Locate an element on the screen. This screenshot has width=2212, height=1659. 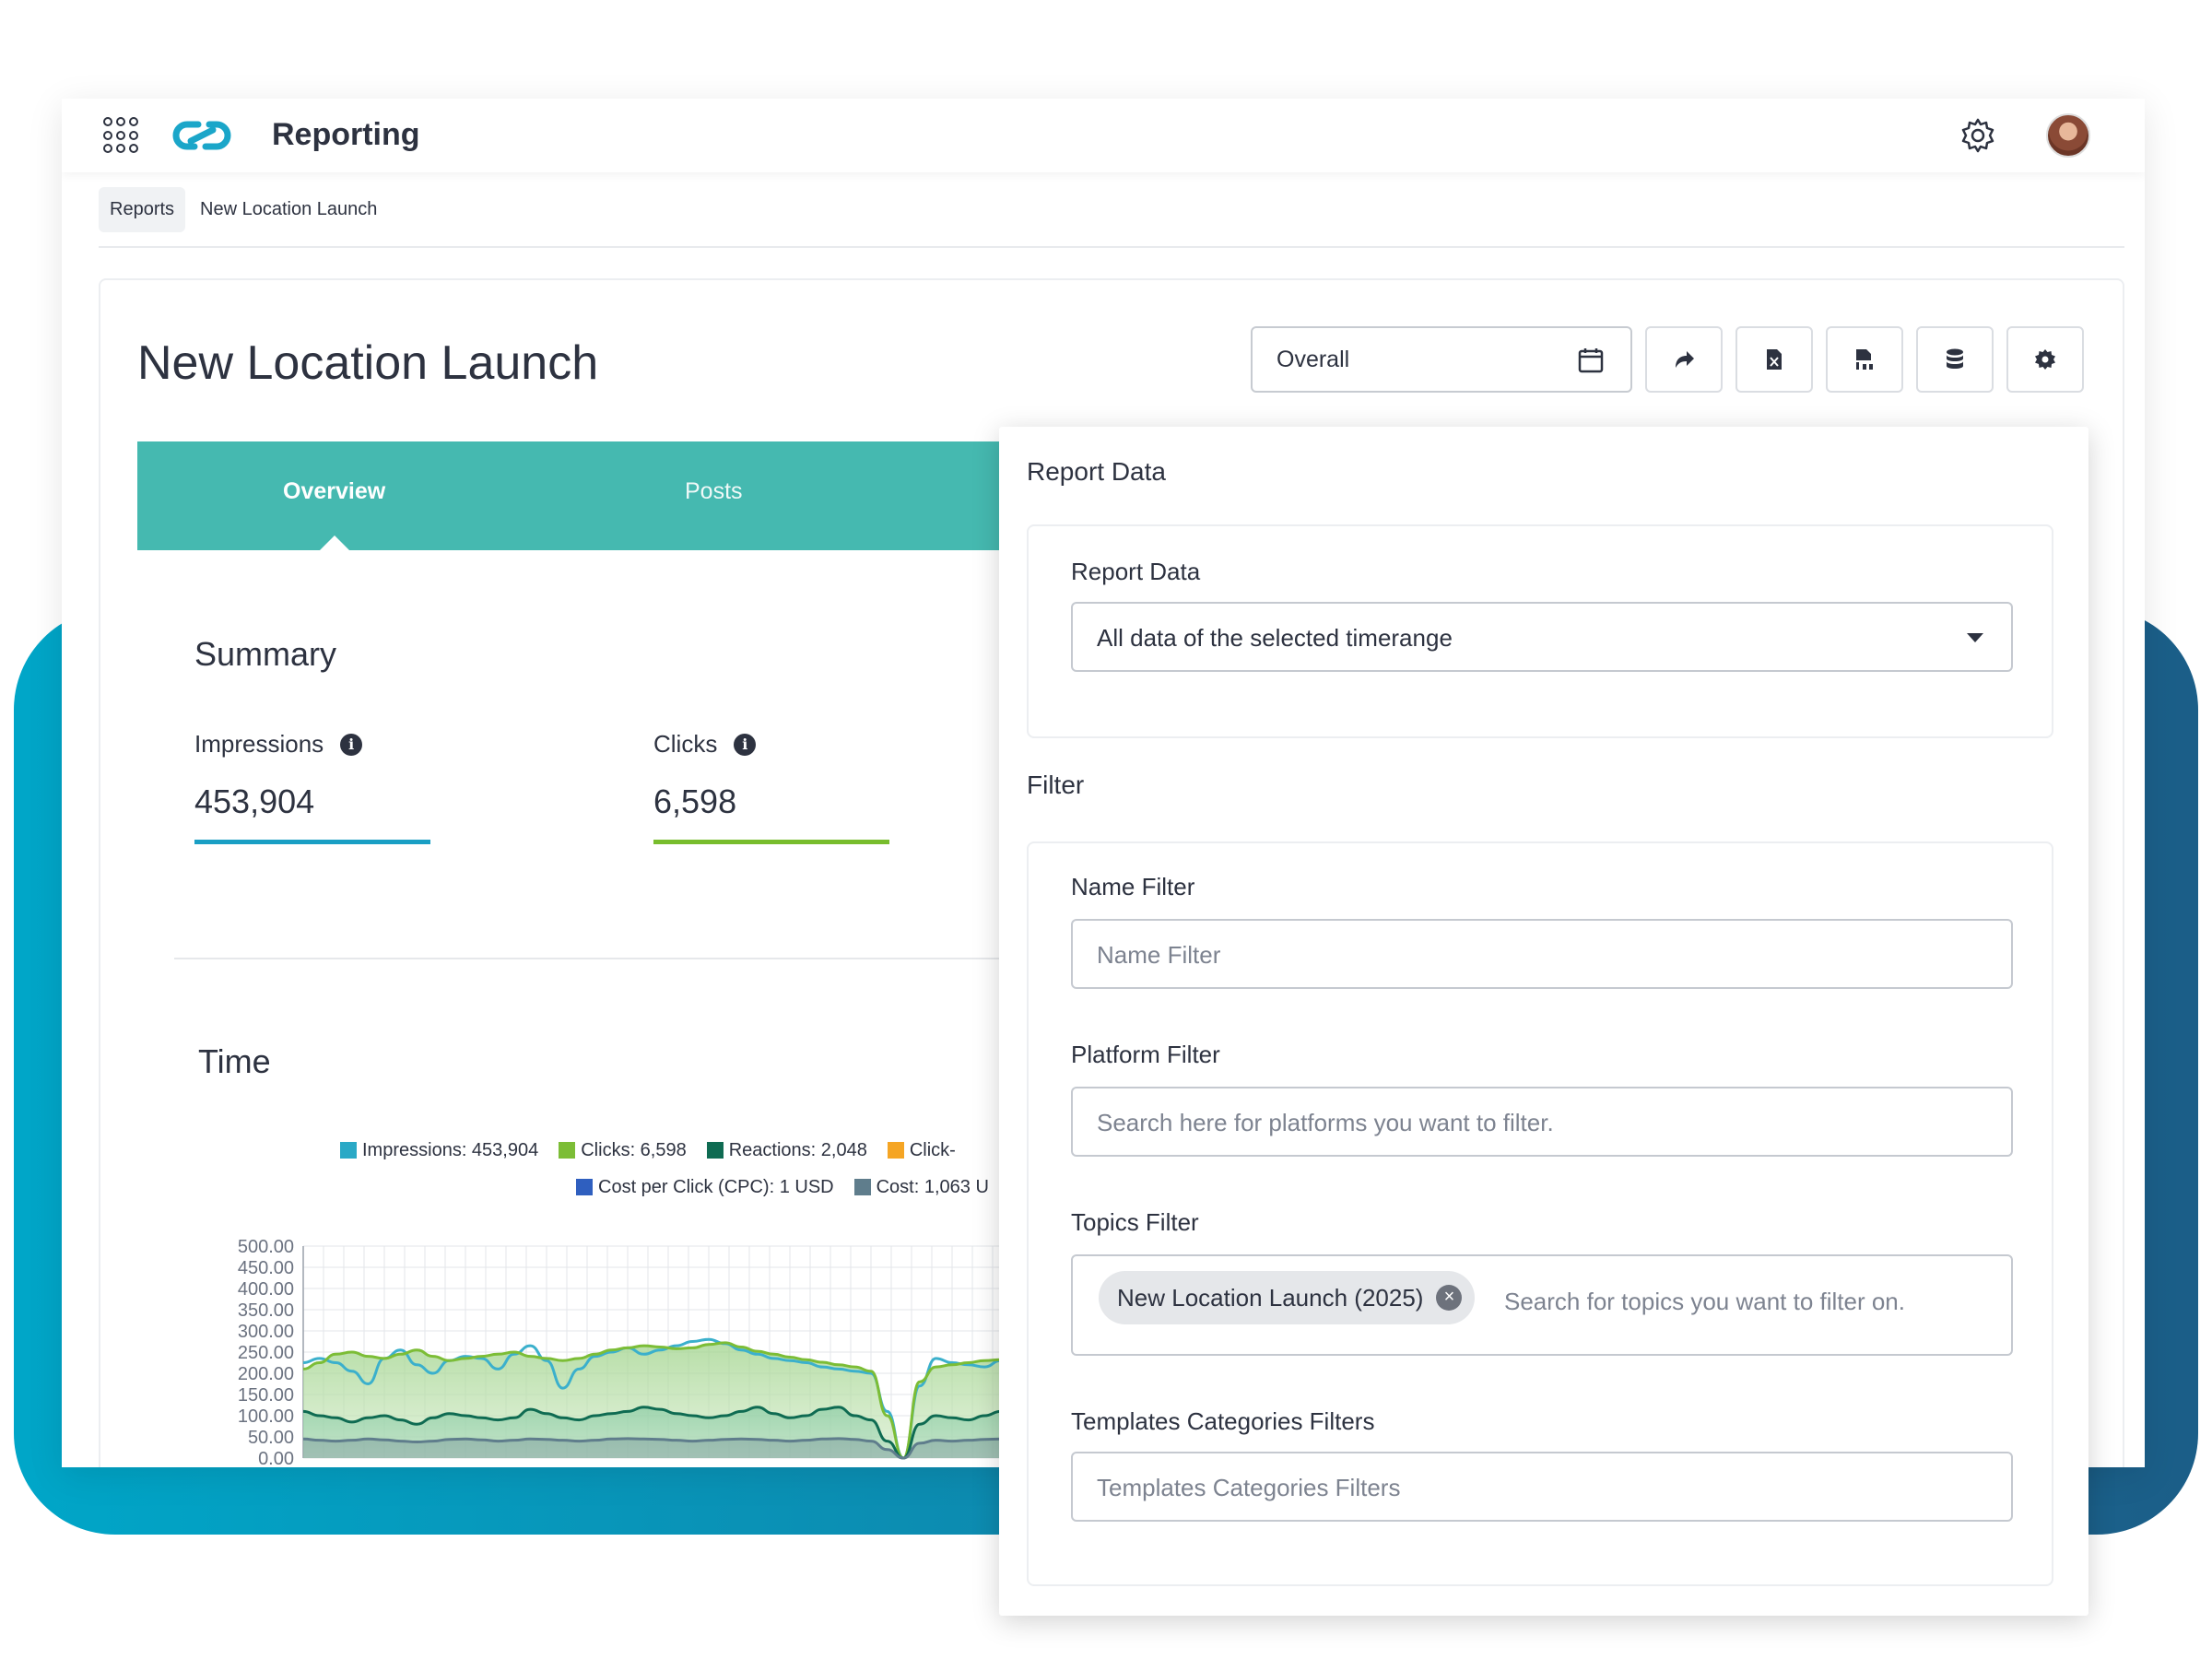
legend-item-clicks: Clicks: 6,598 is located at coordinates (623, 1150).